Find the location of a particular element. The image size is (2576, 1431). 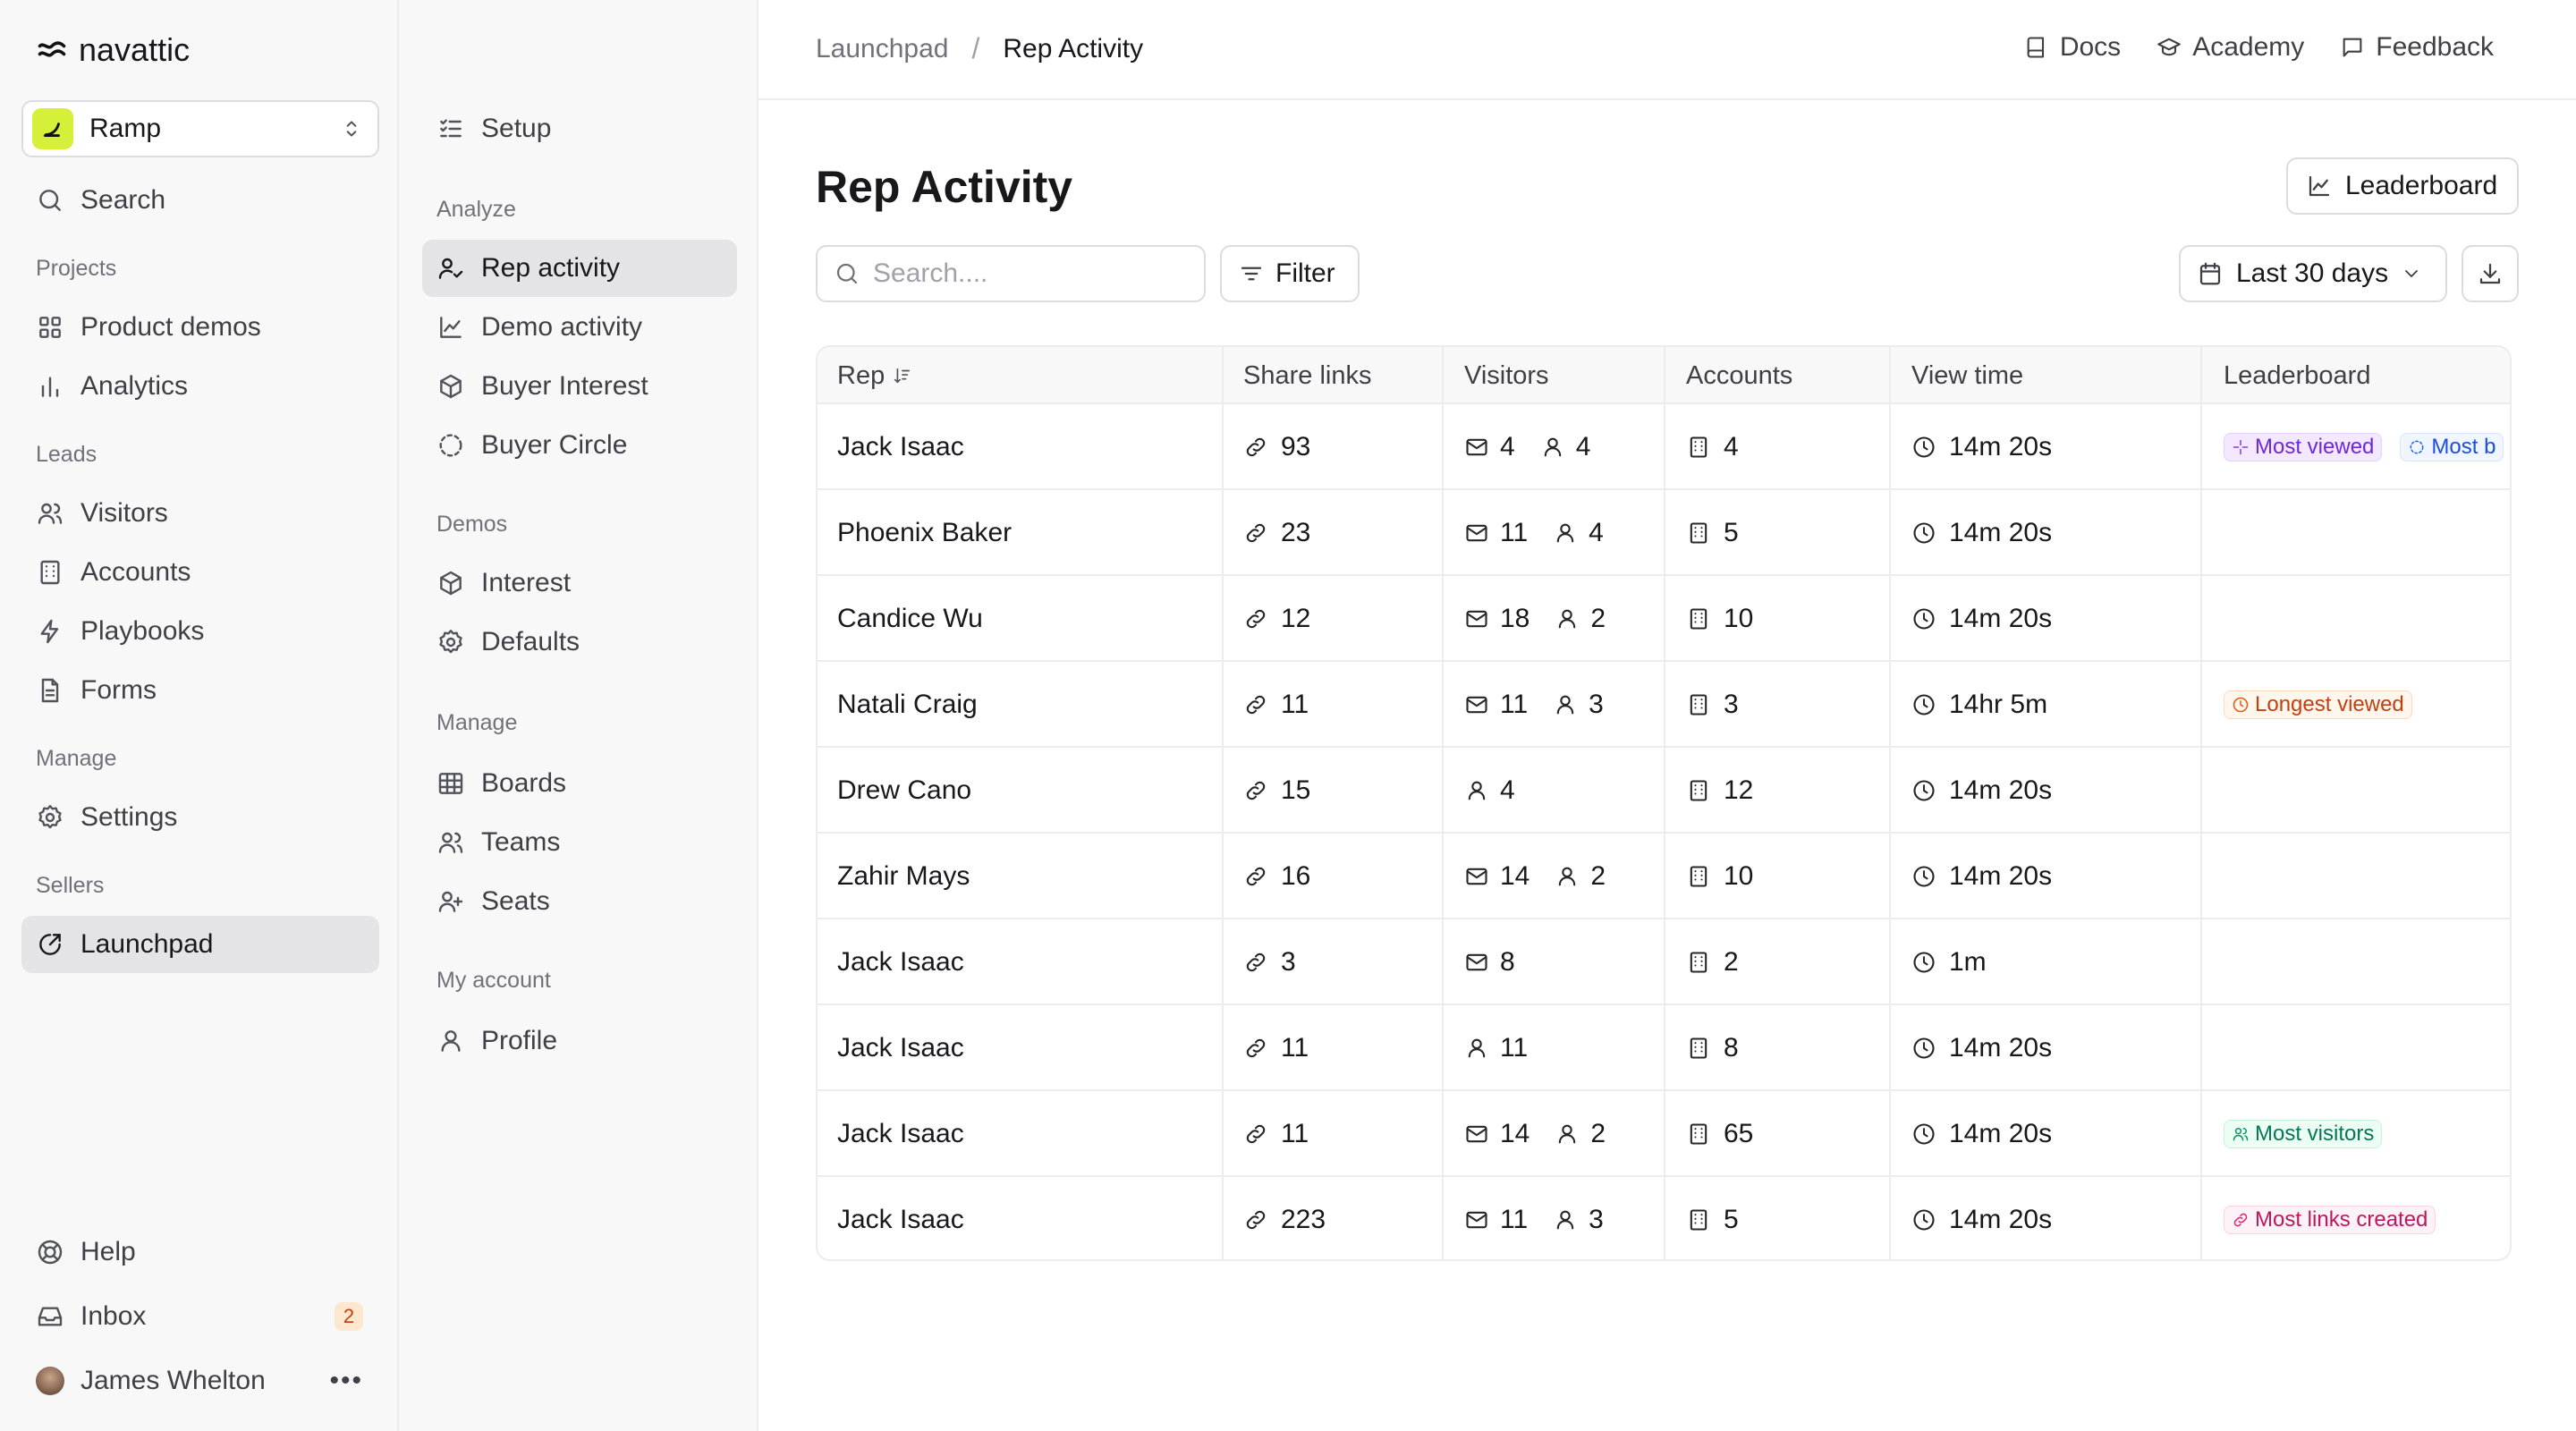

view-time-cell: 1m is located at coordinates (1949, 962).